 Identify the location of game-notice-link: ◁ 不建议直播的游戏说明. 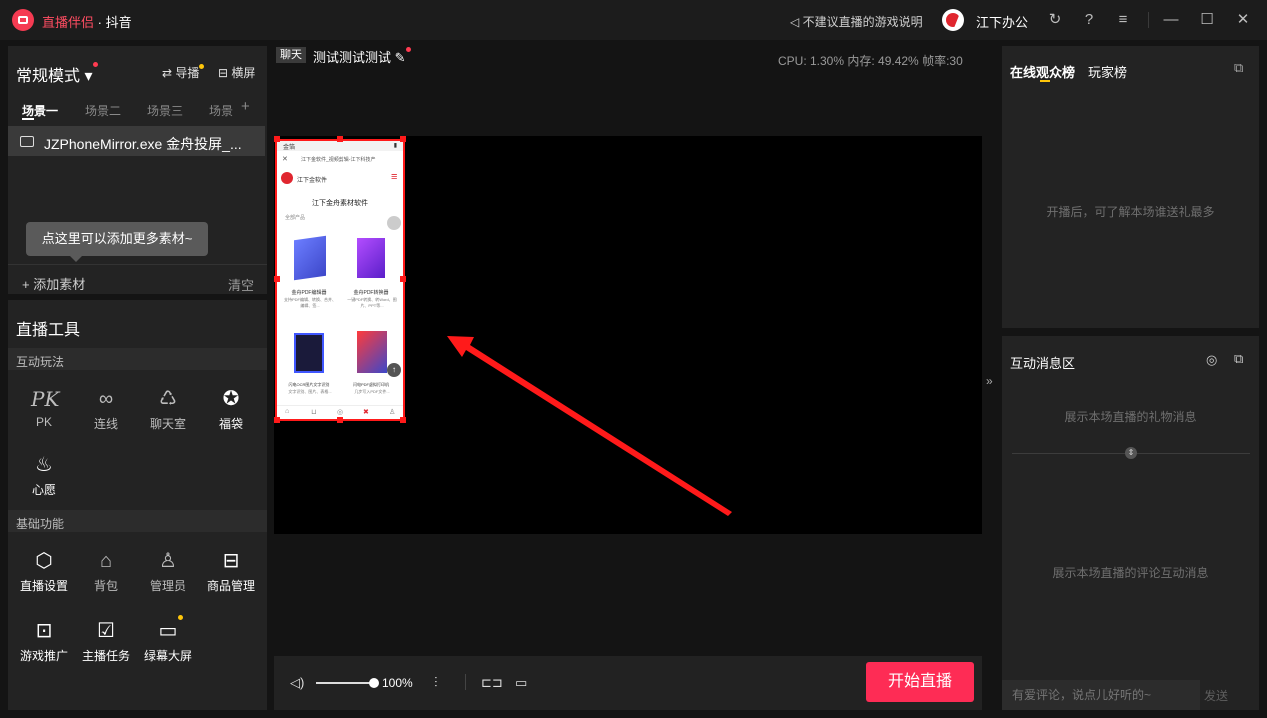
(856, 21).